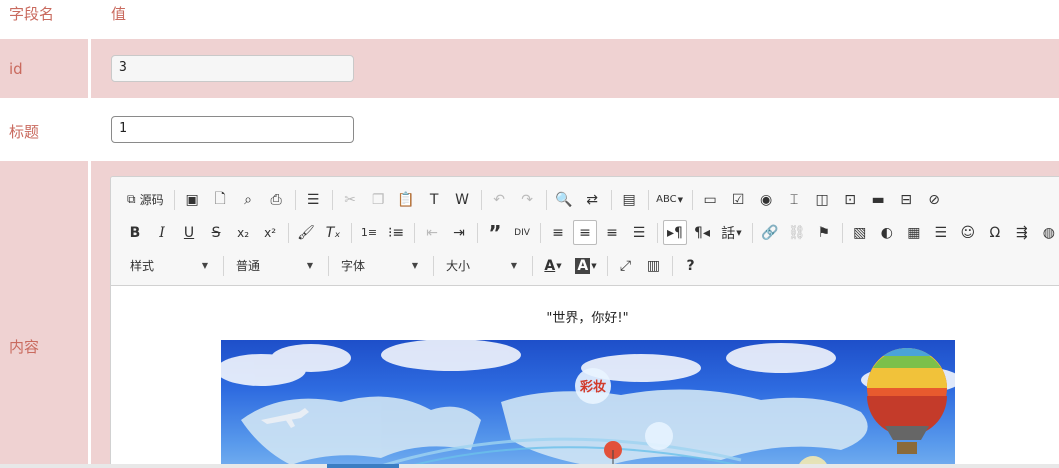 This screenshot has width=1059, height=468. I want to click on copy-icon: ❐, so click(378, 199).